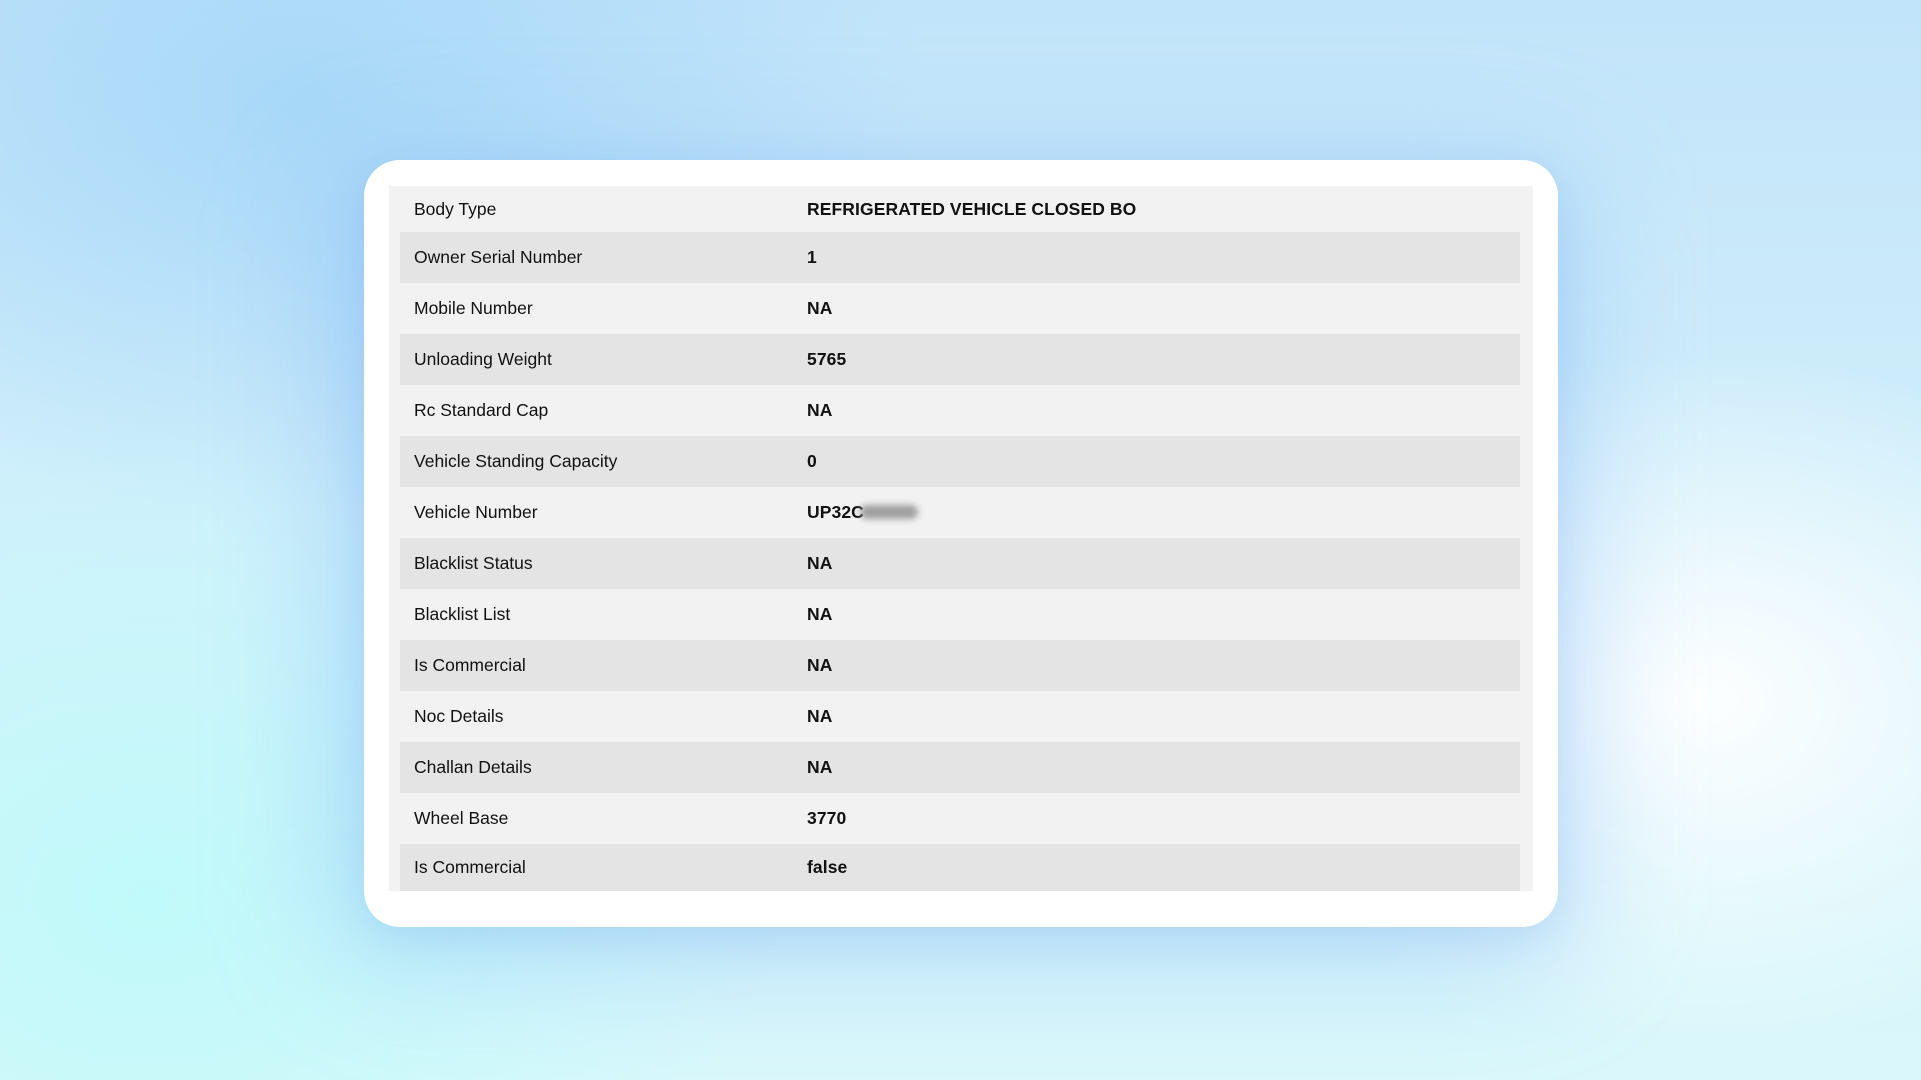 Image resolution: width=1921 pixels, height=1080 pixels. I want to click on row-value-mobile-number: NA, so click(820, 308).